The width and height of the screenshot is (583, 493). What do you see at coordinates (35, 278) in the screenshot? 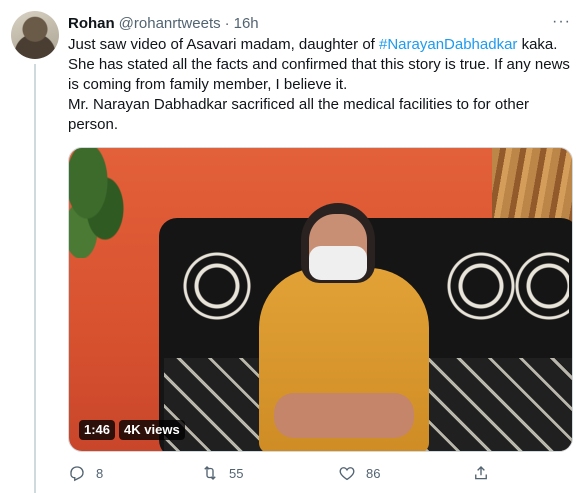
I see `thread-line` at bounding box center [35, 278].